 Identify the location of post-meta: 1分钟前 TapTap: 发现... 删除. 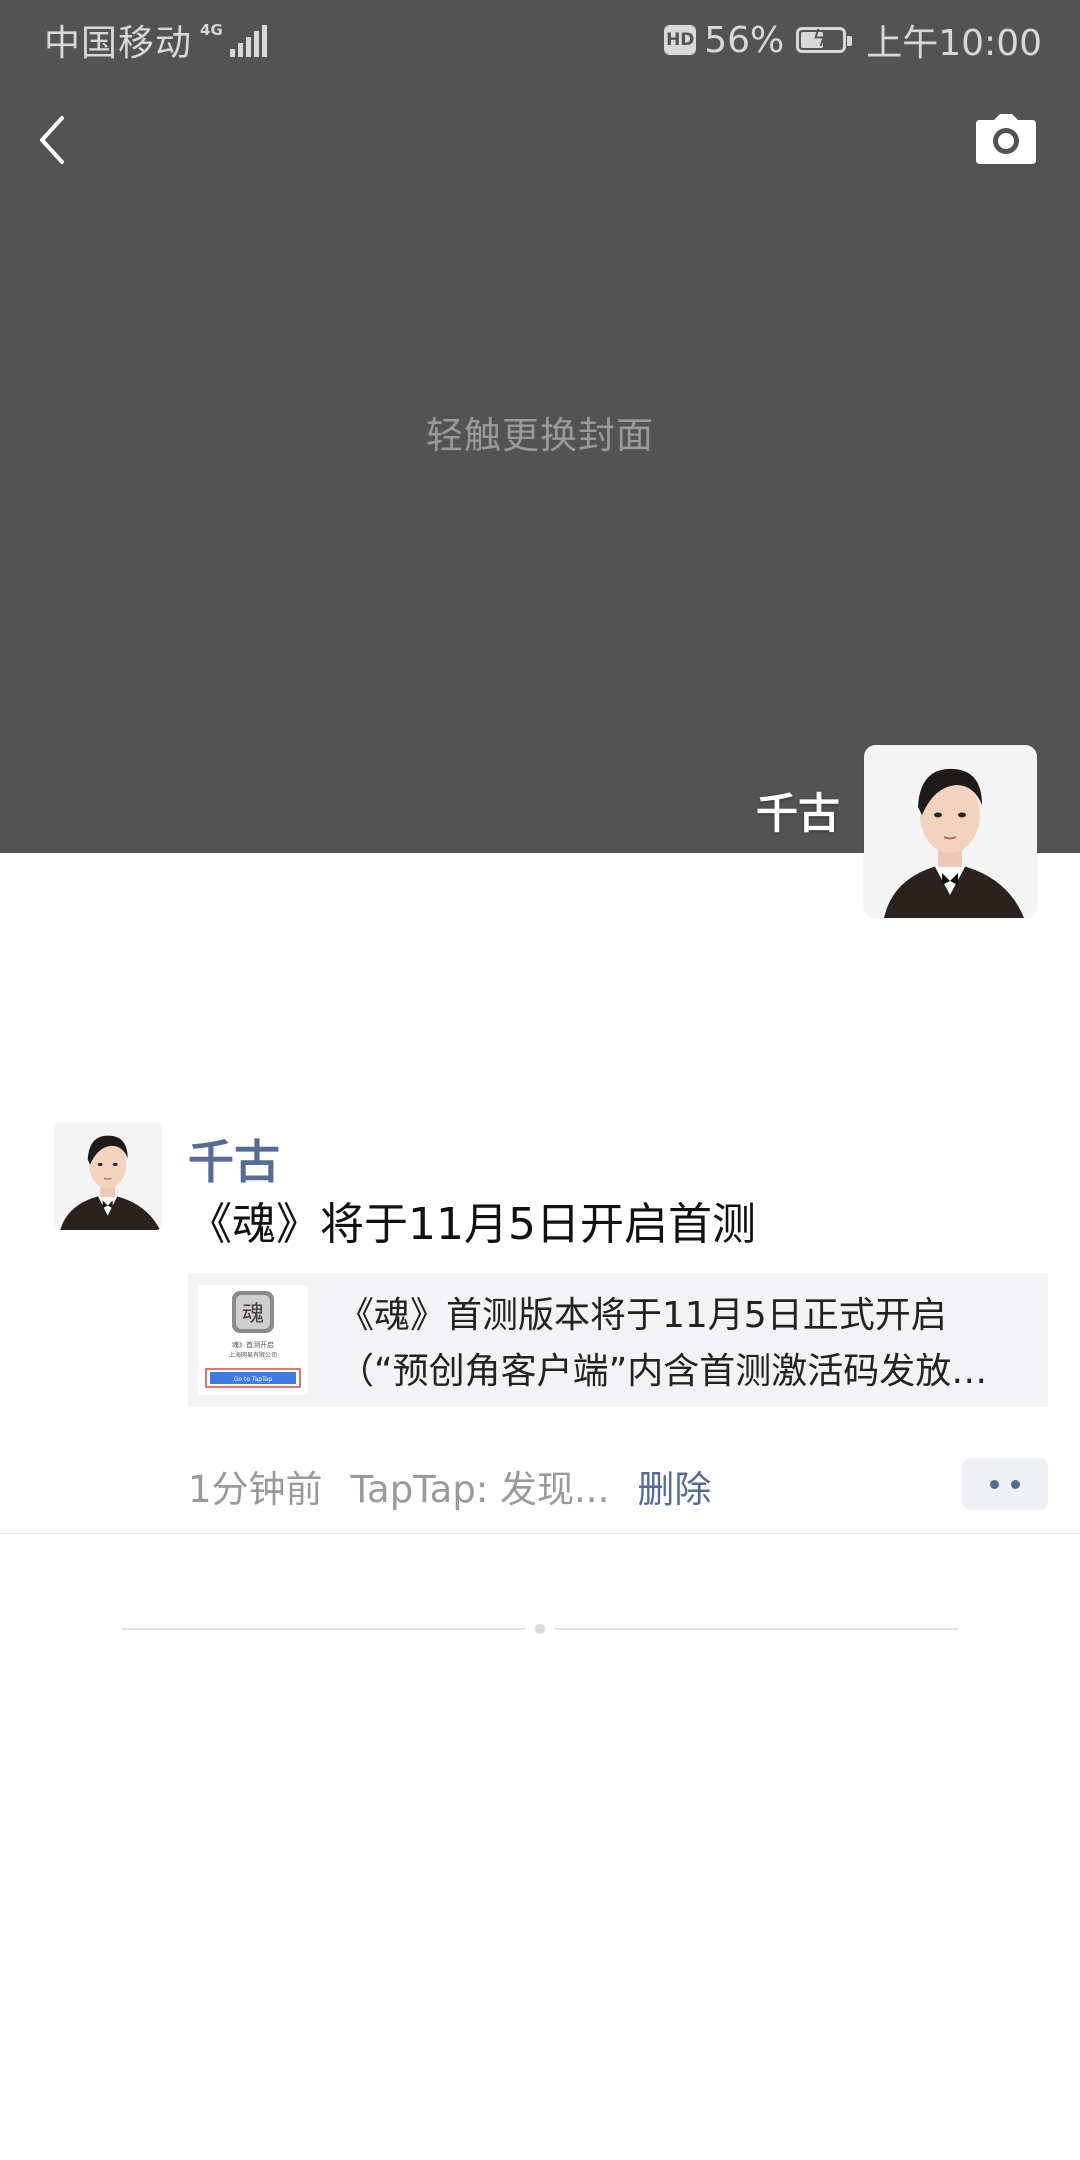
(449, 1486).